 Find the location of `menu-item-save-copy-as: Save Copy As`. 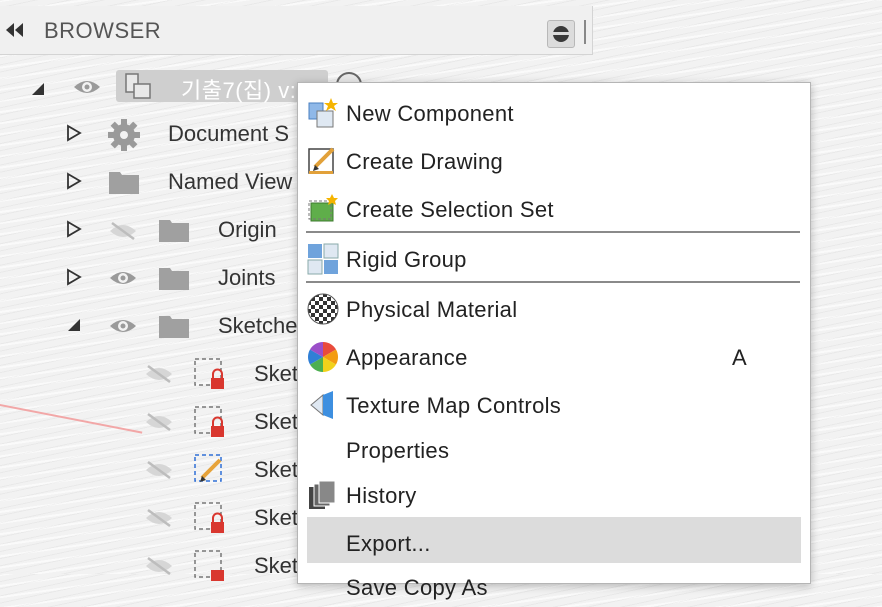

menu-item-save-copy-as: Save Copy As is located at coordinates (554, 584).